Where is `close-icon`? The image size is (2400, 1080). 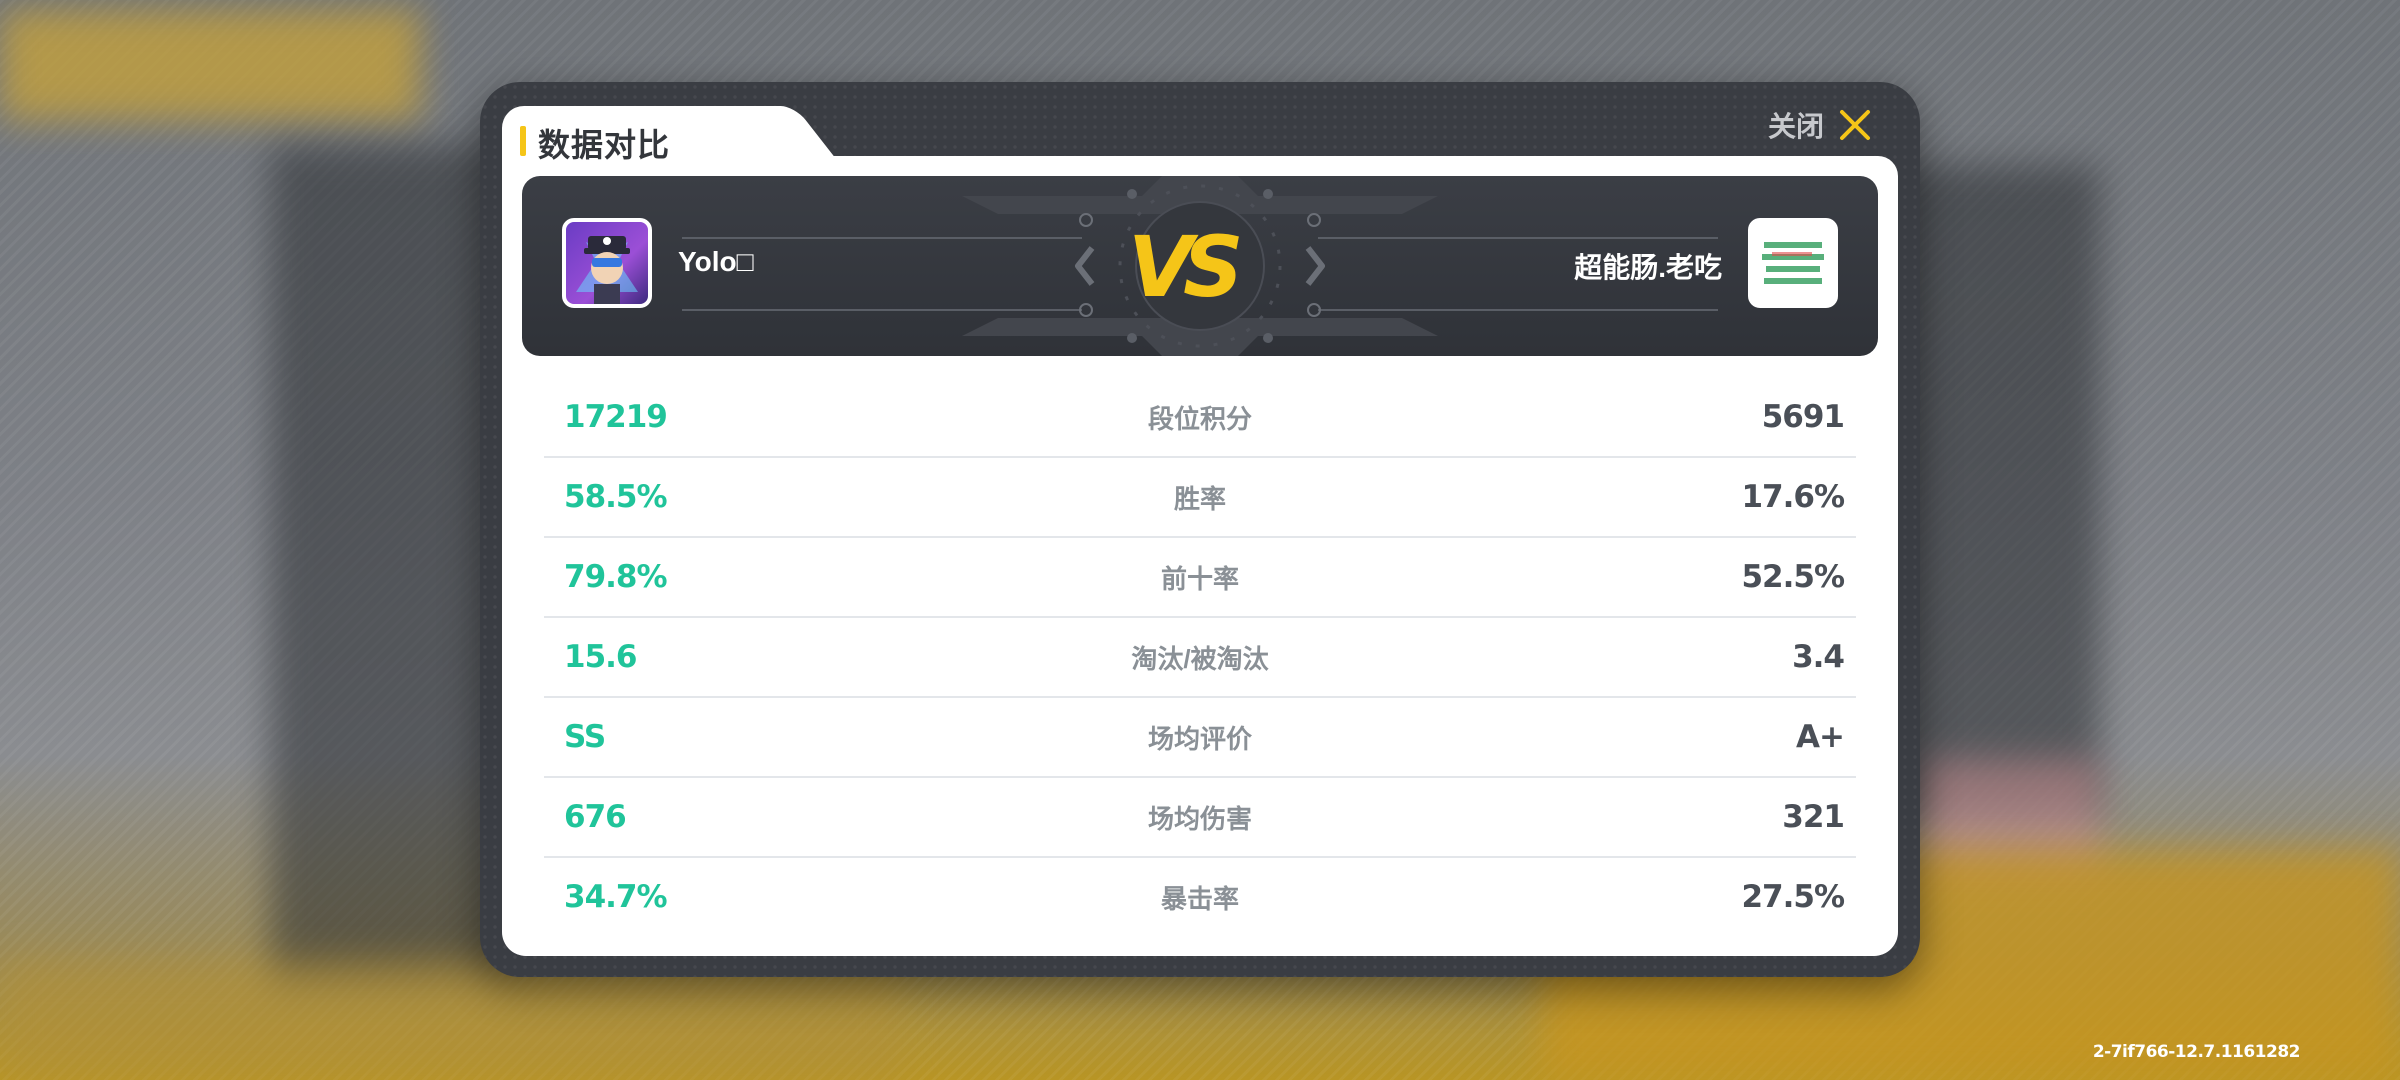
close-icon is located at coordinates (1855, 125).